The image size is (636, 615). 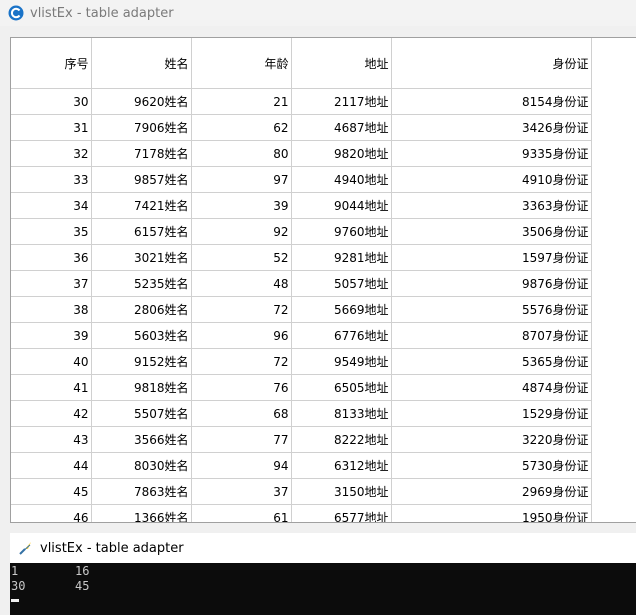 What do you see at coordinates (241, 153) in the screenshot?
I see `cell-age: 80` at bounding box center [241, 153].